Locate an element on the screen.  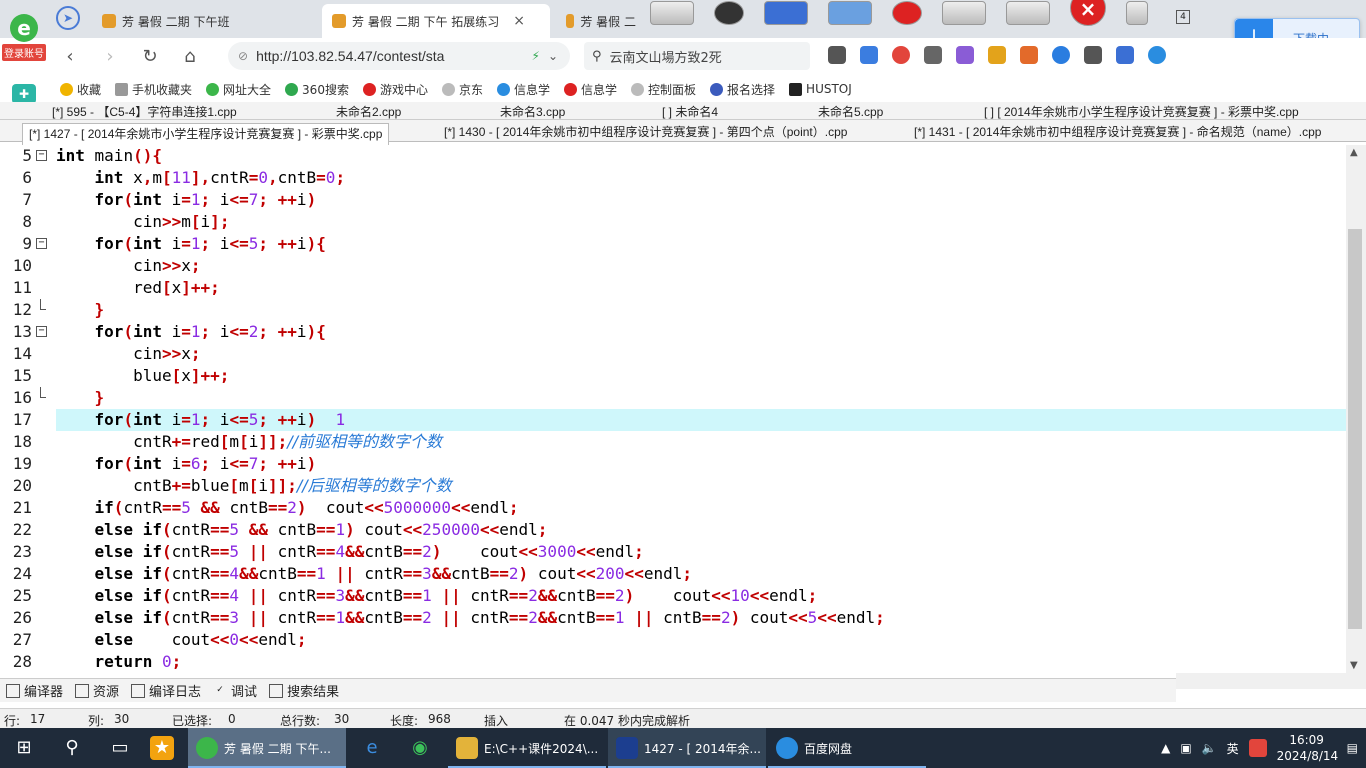
code-line: 19 for(int i=6; i<=7; ++i) is located at coordinates (673, 464).